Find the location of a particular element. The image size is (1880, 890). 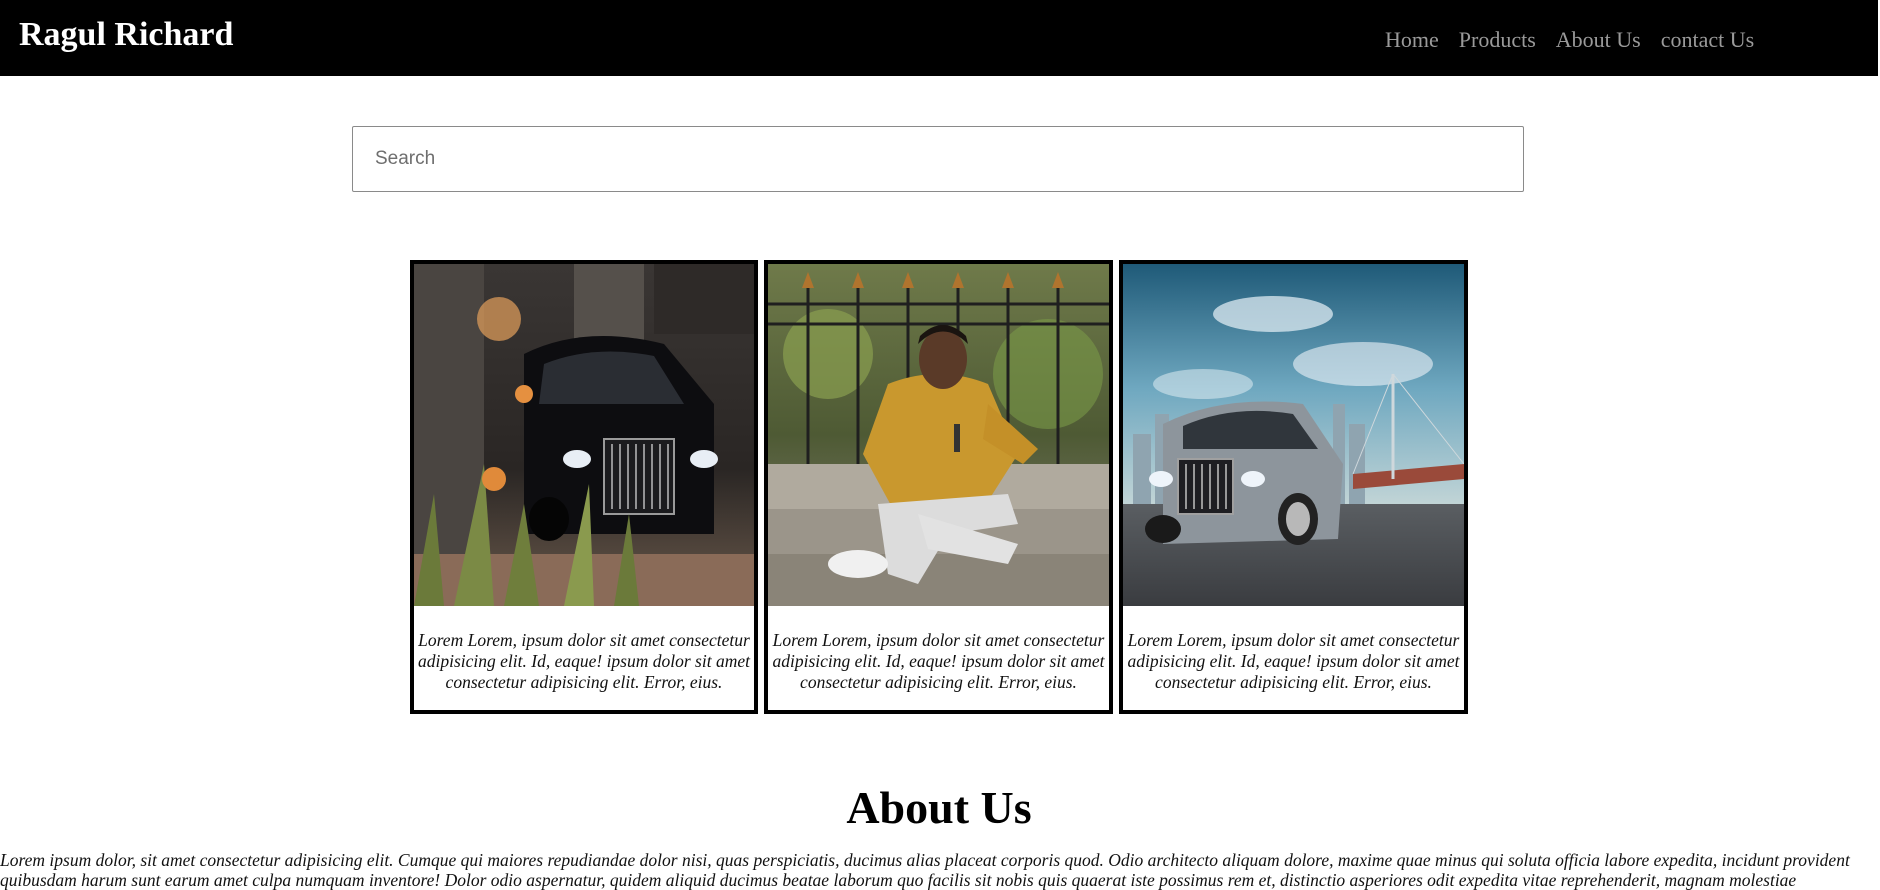

nav-links: Home Products About Us contact Us is located at coordinates (1569, 40).